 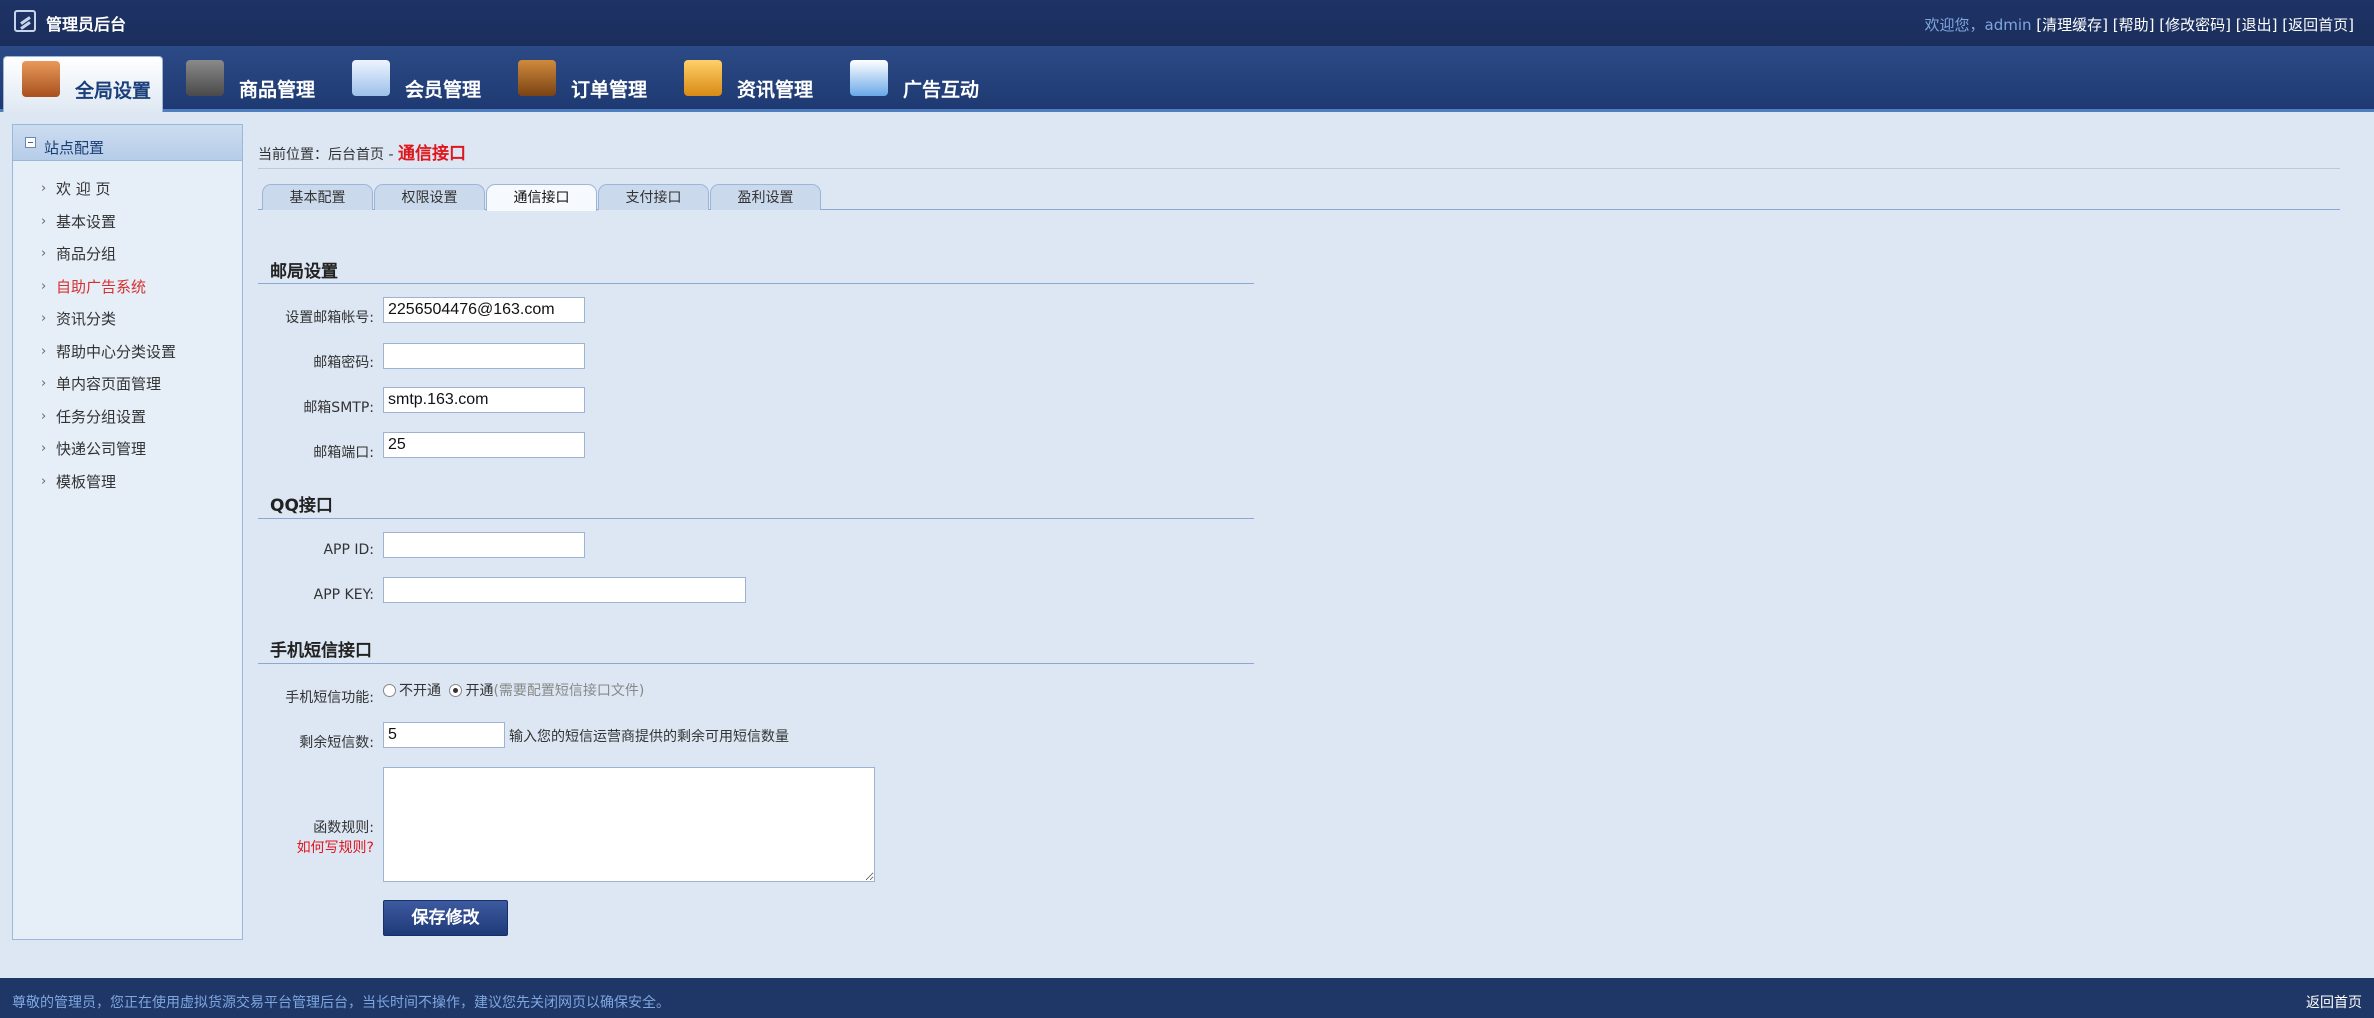 What do you see at coordinates (127, 482) in the screenshot?
I see `sidebar-item-templates: › 模板管理` at bounding box center [127, 482].